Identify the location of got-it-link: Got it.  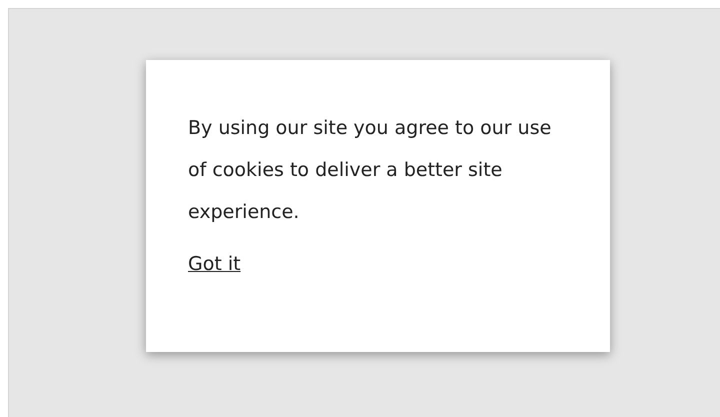
(214, 264).